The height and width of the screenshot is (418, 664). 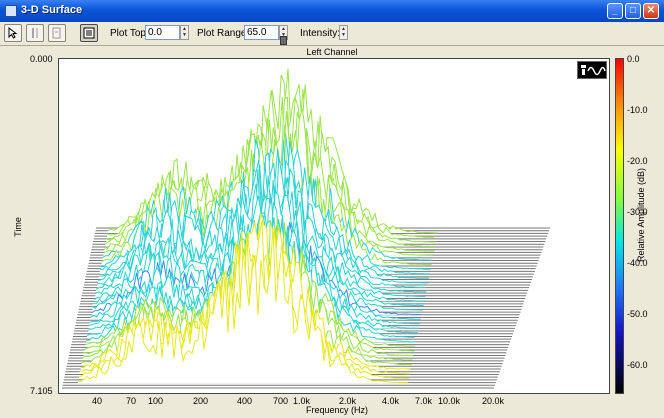 I want to click on pointer-tool-icon, so click(x=13, y=33).